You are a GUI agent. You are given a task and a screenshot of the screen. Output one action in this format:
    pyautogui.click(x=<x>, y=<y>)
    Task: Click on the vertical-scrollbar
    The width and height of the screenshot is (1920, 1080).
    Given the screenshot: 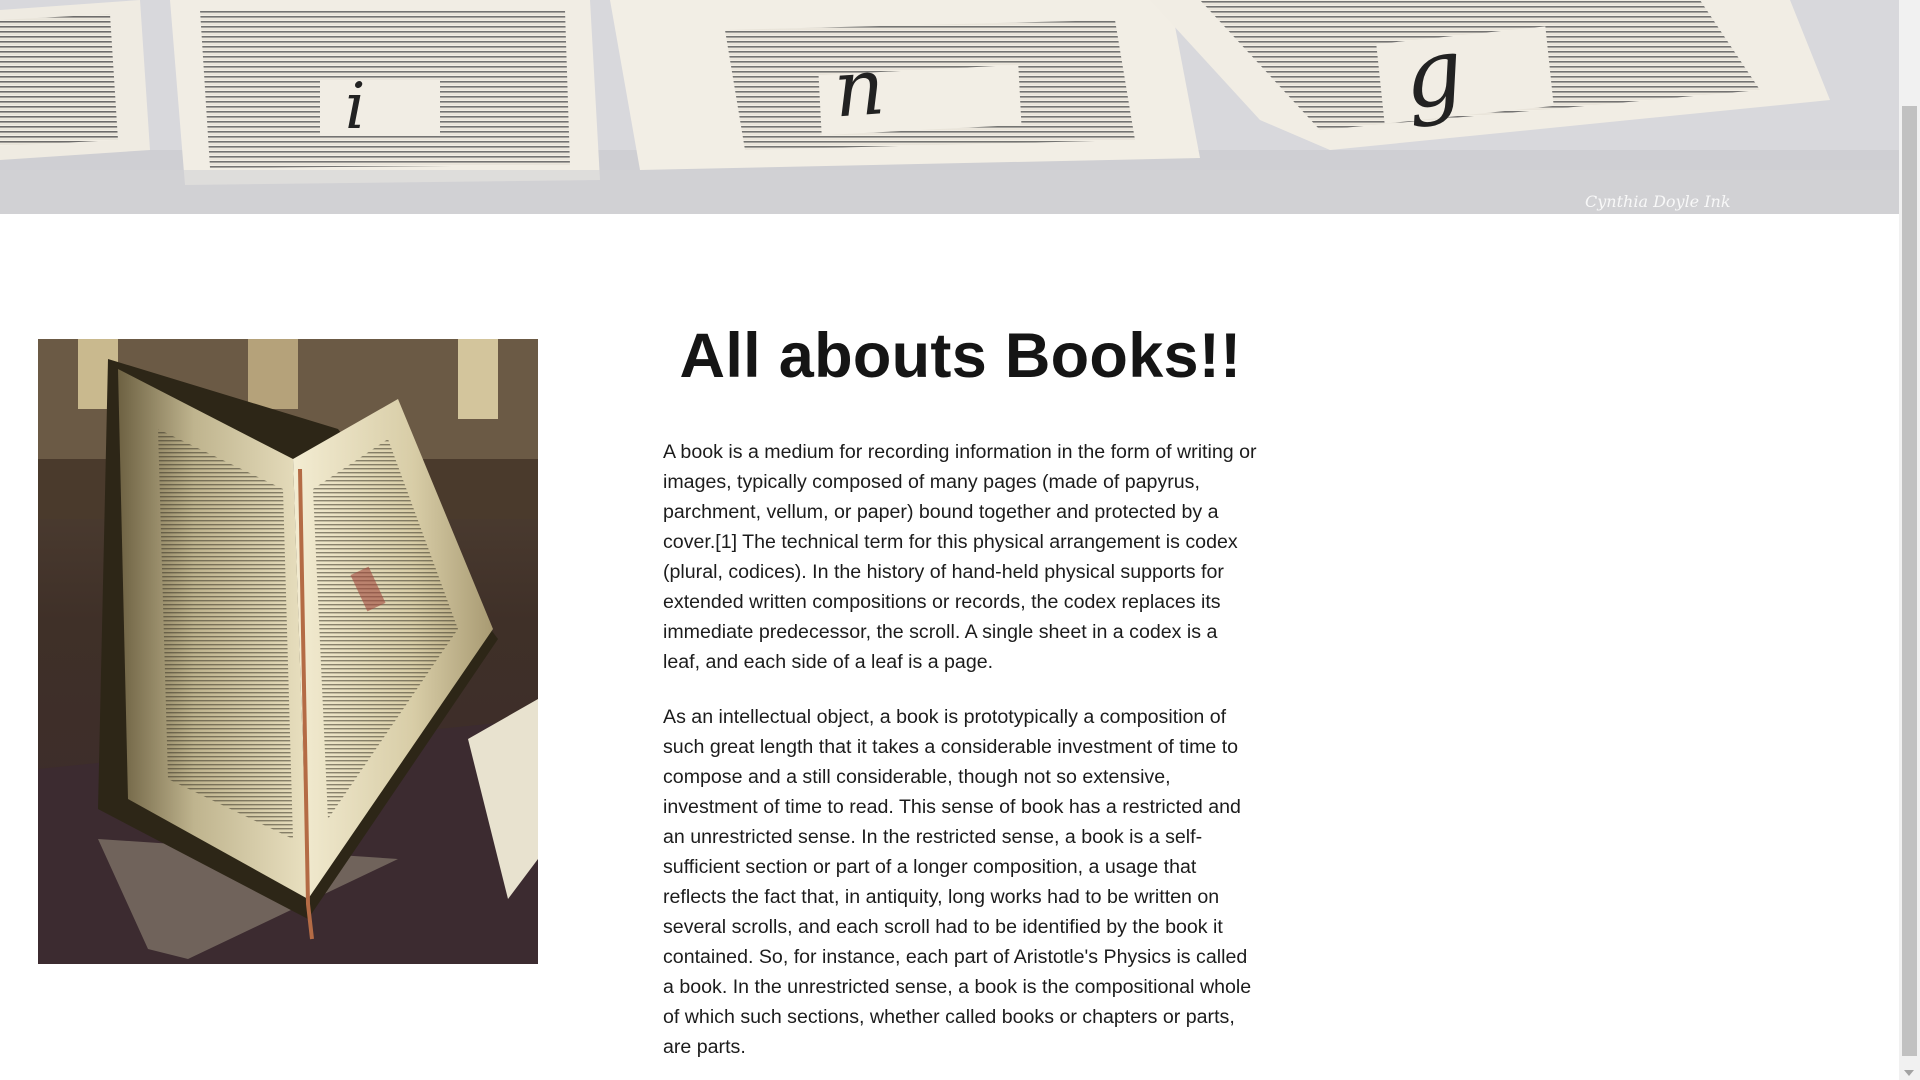 What is the action you would take?
    pyautogui.click(x=1909, y=540)
    